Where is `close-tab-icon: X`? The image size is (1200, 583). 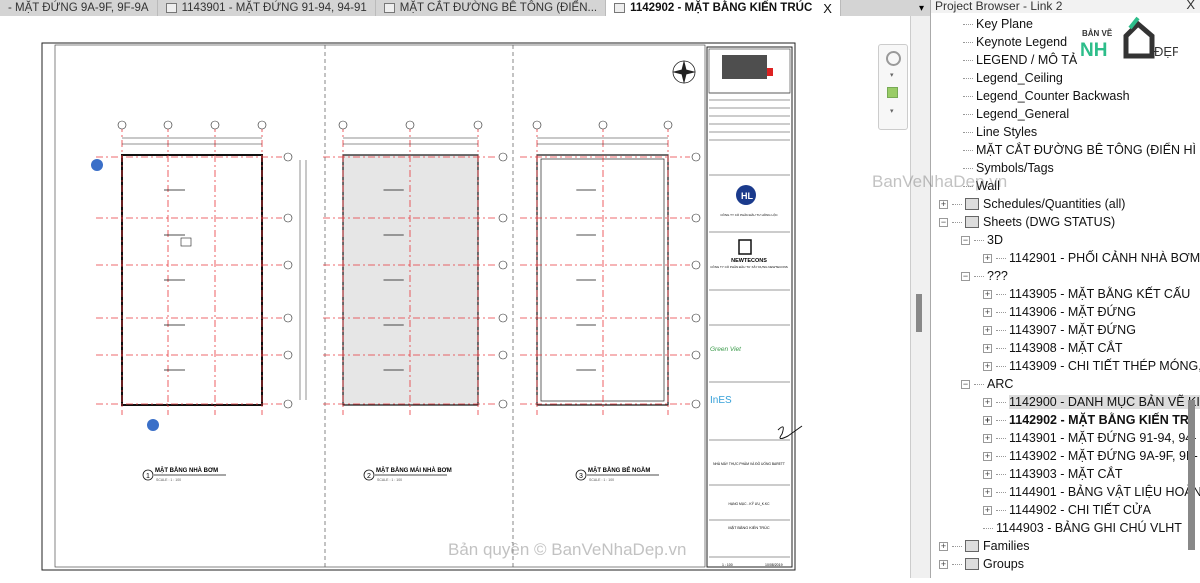
close-tab-icon: X is located at coordinates (827, 8).